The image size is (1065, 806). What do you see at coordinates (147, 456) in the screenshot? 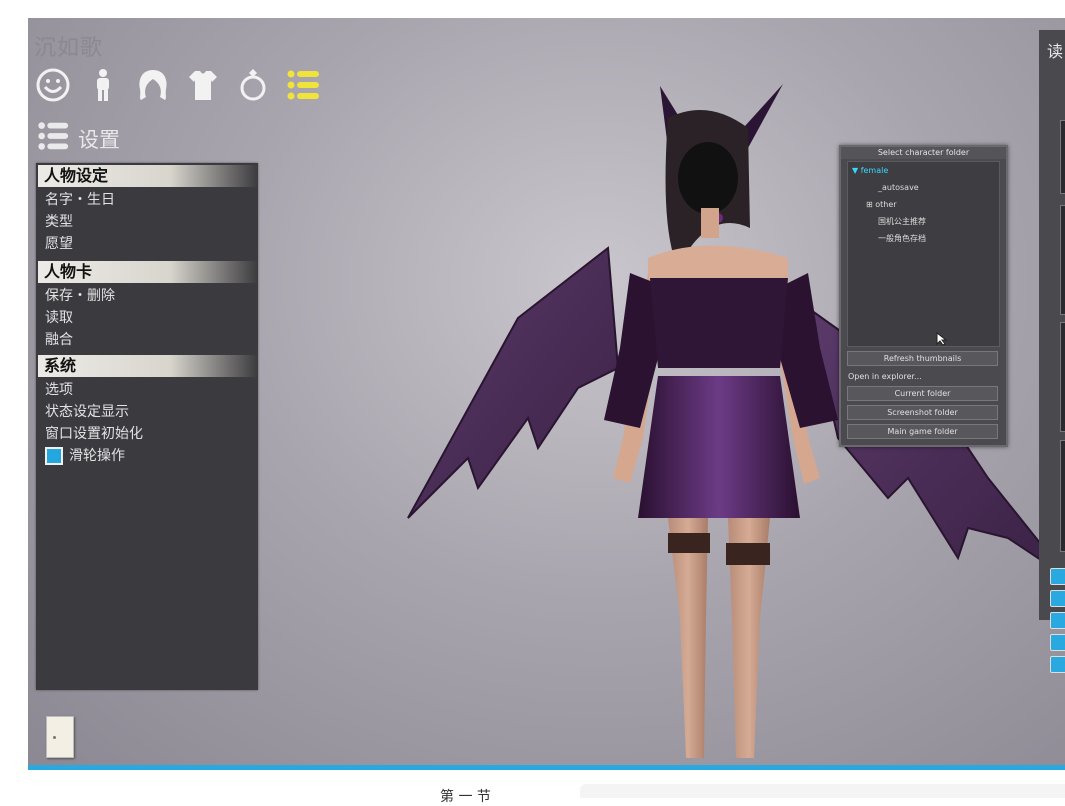
I see `scroll-wheel-toggle: 滑轮操作` at bounding box center [147, 456].